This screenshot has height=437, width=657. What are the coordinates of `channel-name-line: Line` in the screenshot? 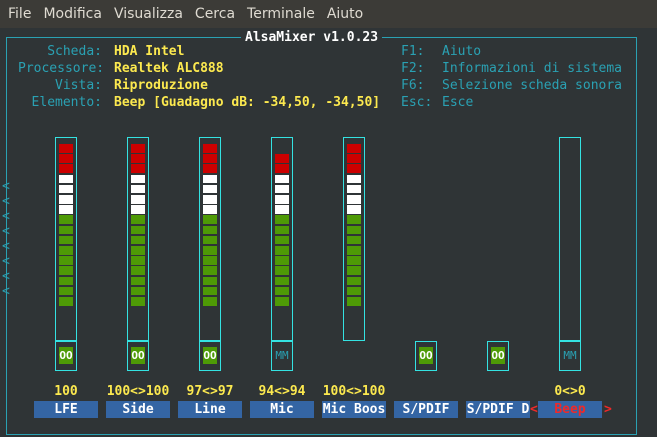 It's located at (210, 409).